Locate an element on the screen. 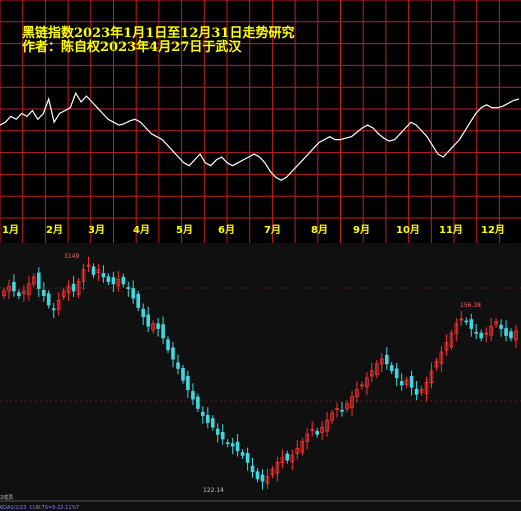 The width and height of the screenshot is (521, 511). left-edge-label: 2成员 is located at coordinates (6, 497).